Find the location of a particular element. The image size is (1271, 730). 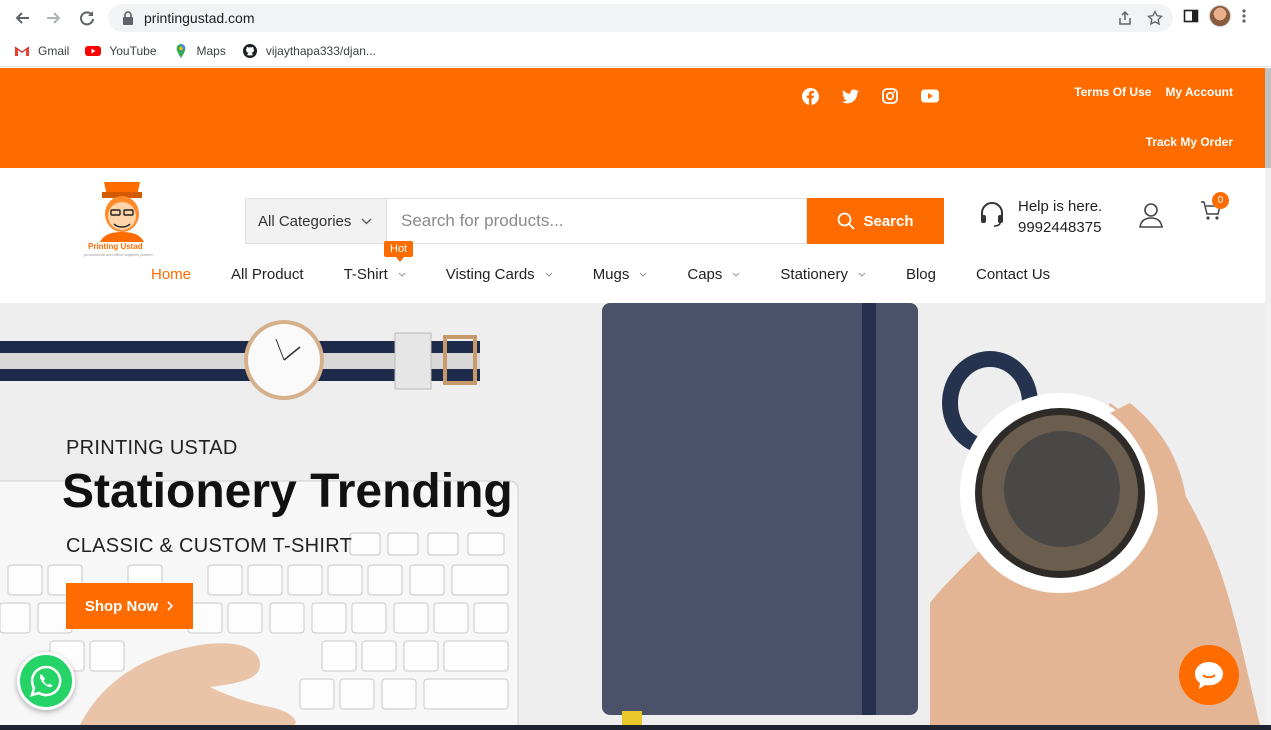

page-scrollbar is located at coordinates (1268, 399).